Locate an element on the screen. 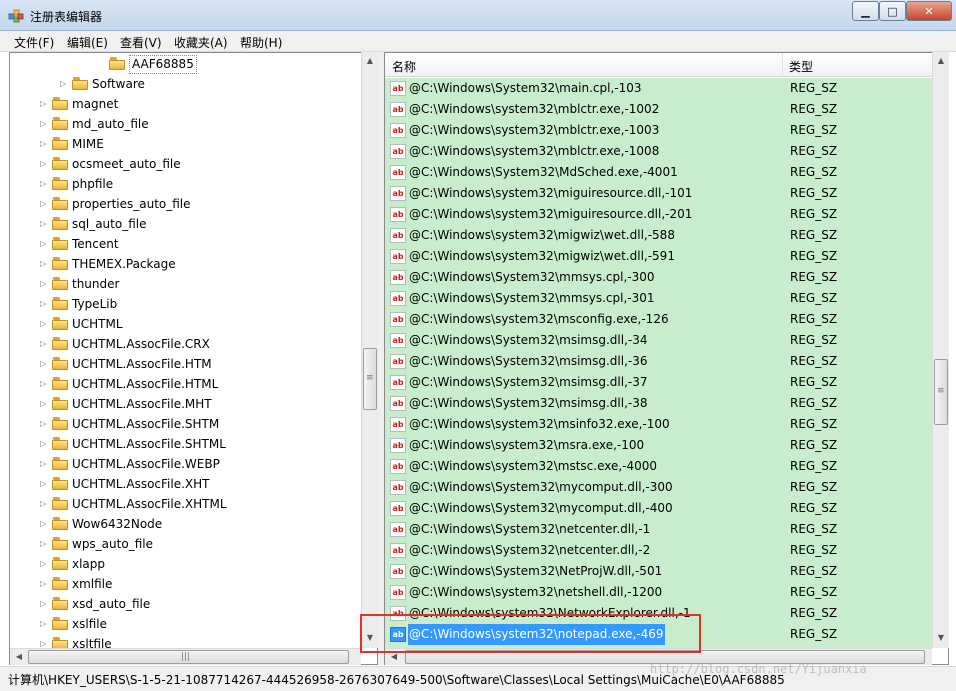  tree-item: ▷ ocsmeet_auto_file is located at coordinates (185, 164).